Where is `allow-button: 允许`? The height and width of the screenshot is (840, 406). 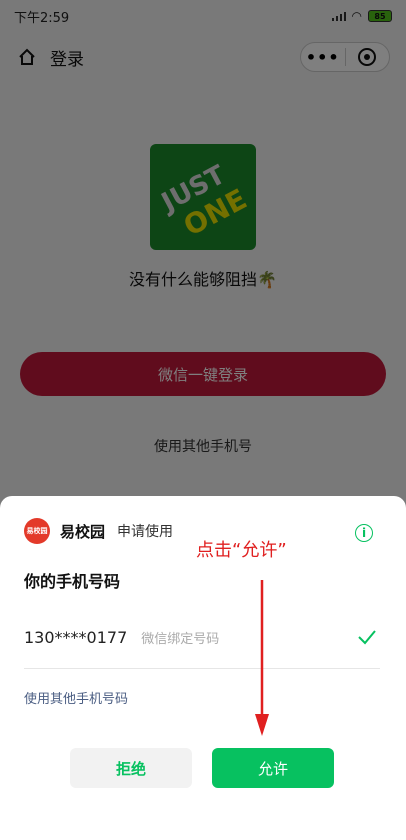 allow-button: 允许 is located at coordinates (273, 768).